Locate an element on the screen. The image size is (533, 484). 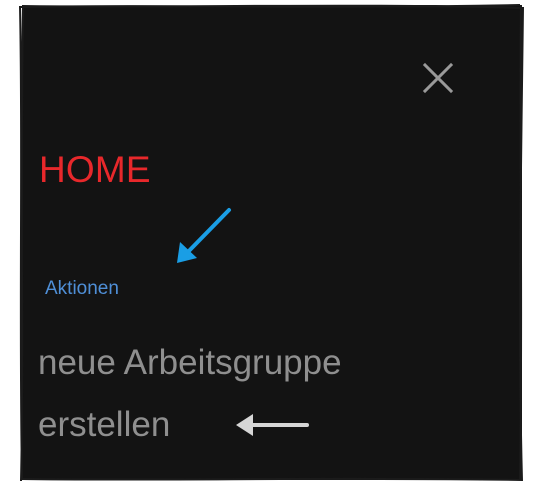
close-button is located at coordinates (438, 78).